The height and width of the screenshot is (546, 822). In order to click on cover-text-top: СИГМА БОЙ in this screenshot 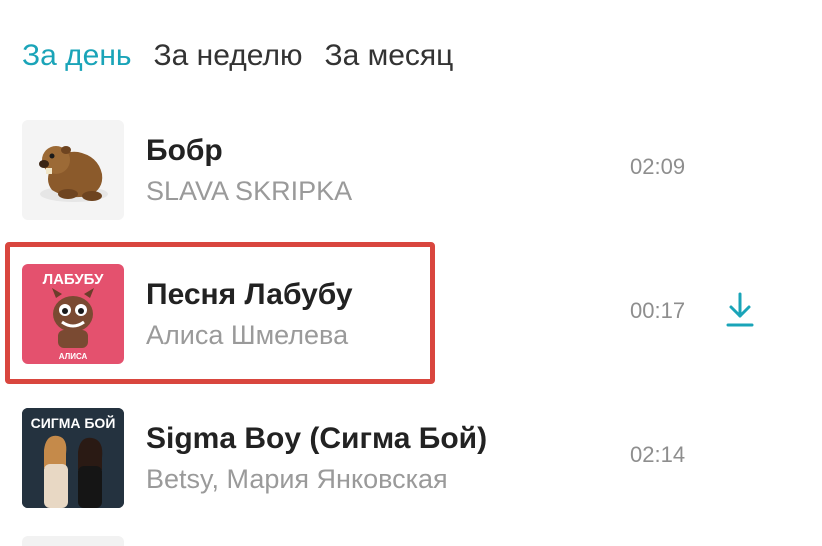, I will do `click(73, 422)`.